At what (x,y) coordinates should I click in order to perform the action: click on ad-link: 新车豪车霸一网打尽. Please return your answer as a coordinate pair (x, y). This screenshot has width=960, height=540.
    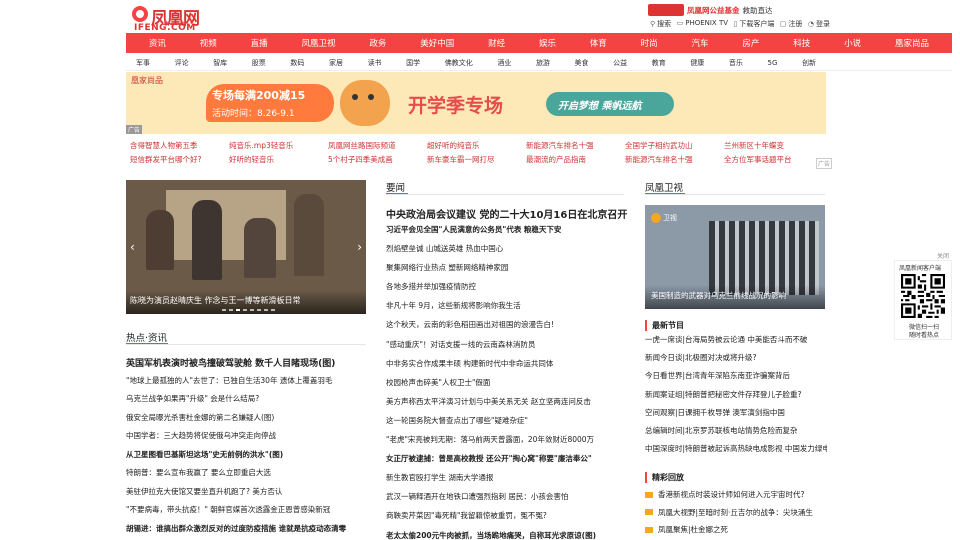
    Looking at the image, I should click on (476, 159).